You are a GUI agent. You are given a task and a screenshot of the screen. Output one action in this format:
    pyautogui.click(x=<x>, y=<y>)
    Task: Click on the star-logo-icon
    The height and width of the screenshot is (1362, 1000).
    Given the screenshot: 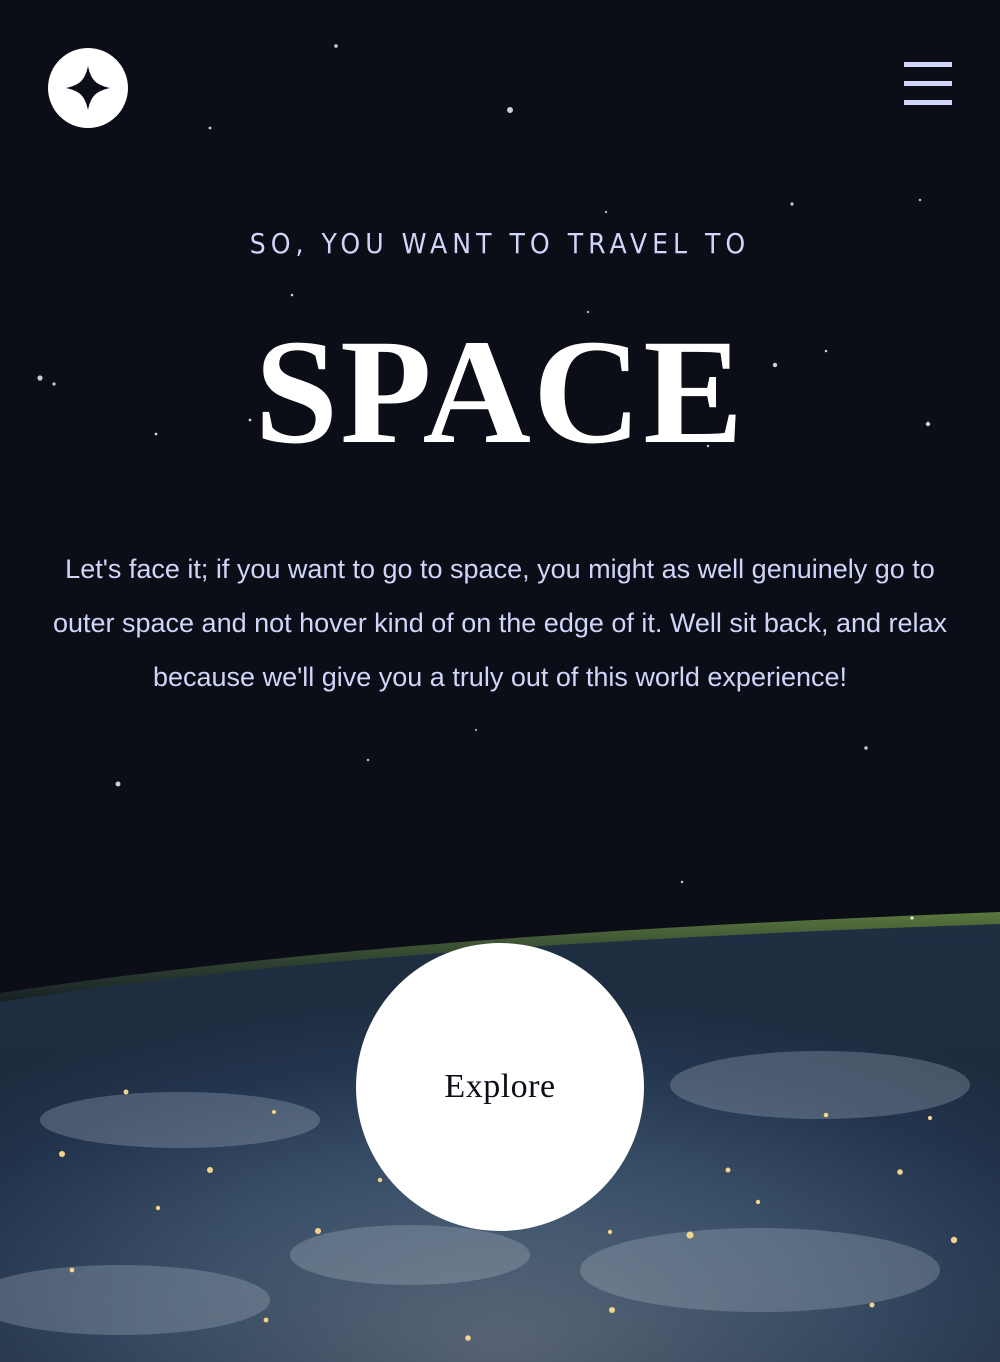 What is the action you would take?
    pyautogui.click(x=88, y=88)
    